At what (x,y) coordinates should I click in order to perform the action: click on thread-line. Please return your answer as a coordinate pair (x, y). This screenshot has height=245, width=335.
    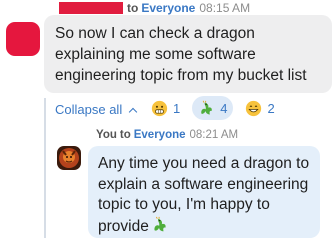
    Looking at the image, I should click on (45, 168).